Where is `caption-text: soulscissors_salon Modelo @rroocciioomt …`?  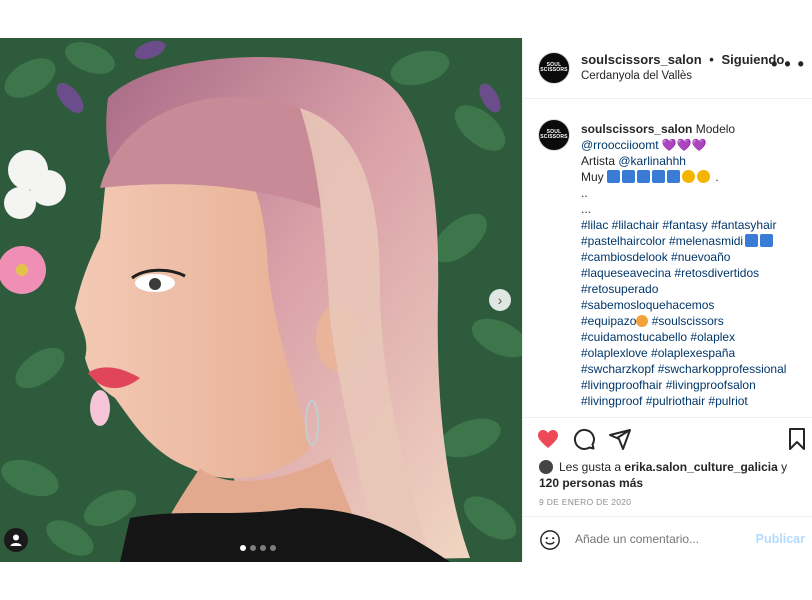
caption-text: soulscissors_salon Modelo @rroocciioomt … is located at coordinates (694, 265).